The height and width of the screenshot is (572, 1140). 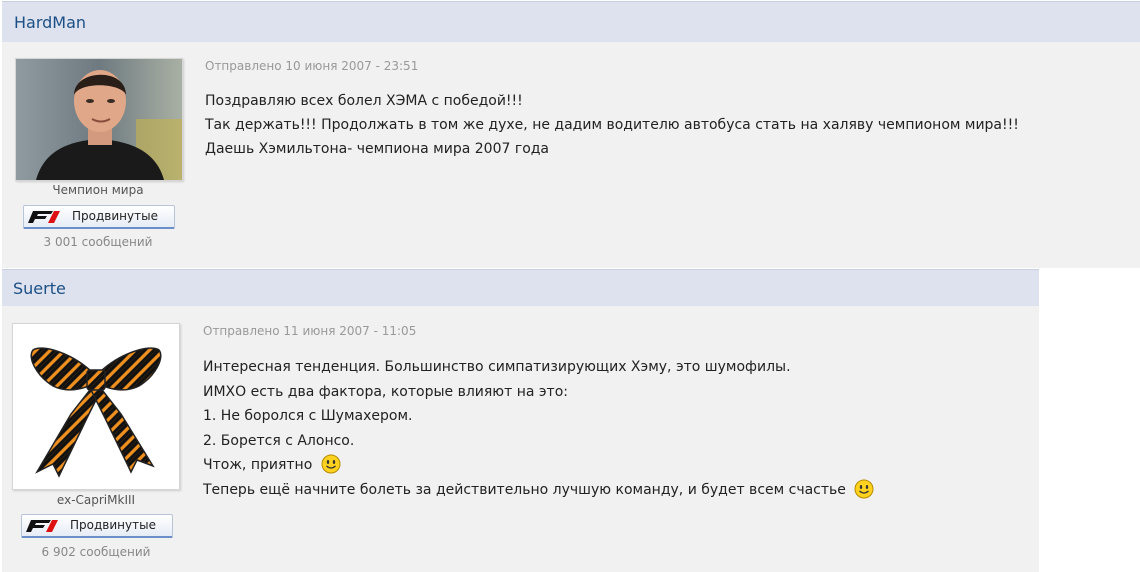 I want to click on post-date: Отправлено 10 июня 2007 - 23:51, so click(x=312, y=66).